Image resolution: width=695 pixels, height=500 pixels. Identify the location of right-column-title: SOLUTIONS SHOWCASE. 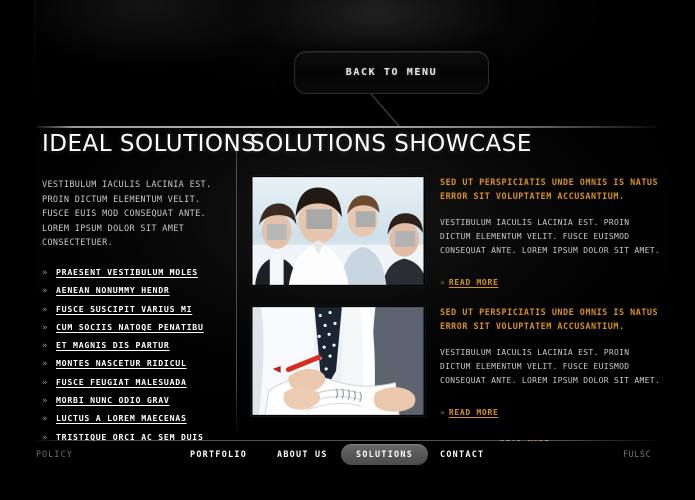
(391, 144).